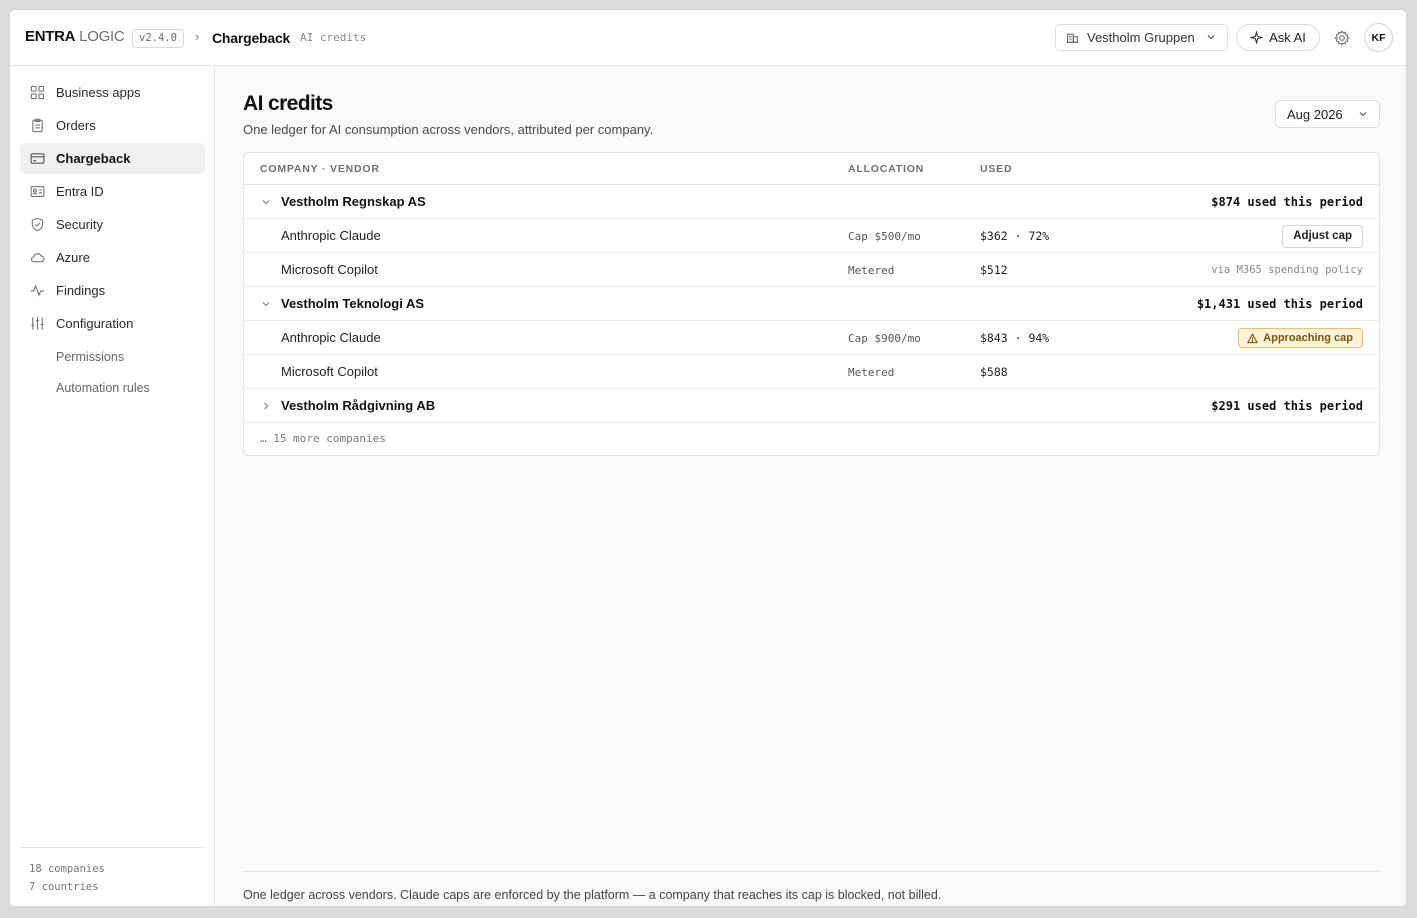  I want to click on company-total: $1,431 used this period, so click(1279, 304).